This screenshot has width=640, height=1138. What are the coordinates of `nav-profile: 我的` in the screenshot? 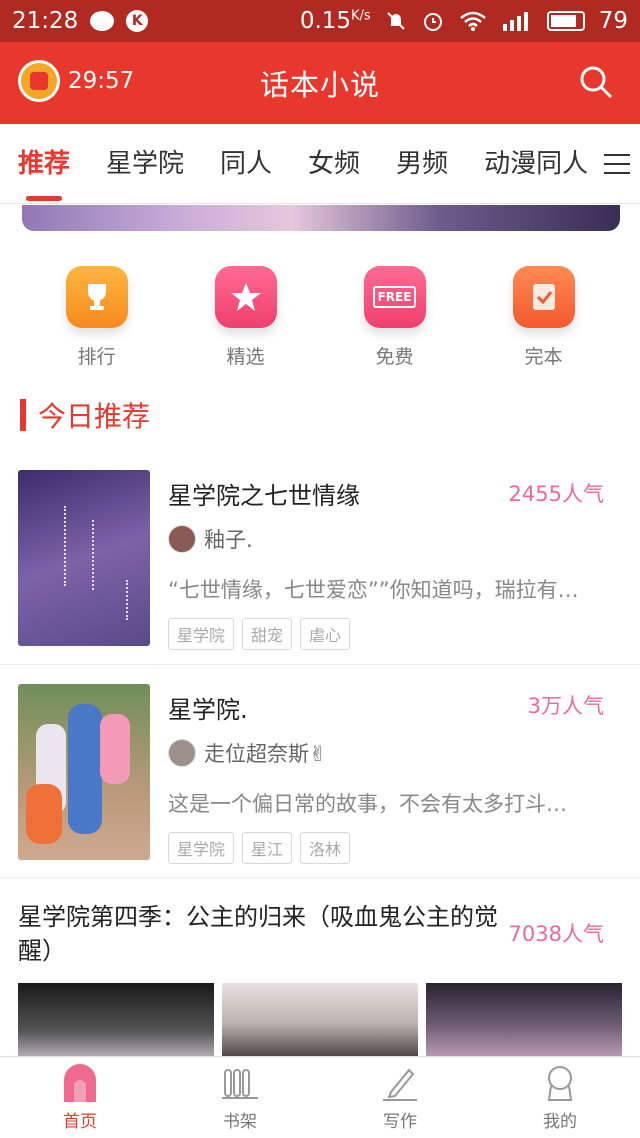 It's located at (560, 1097).